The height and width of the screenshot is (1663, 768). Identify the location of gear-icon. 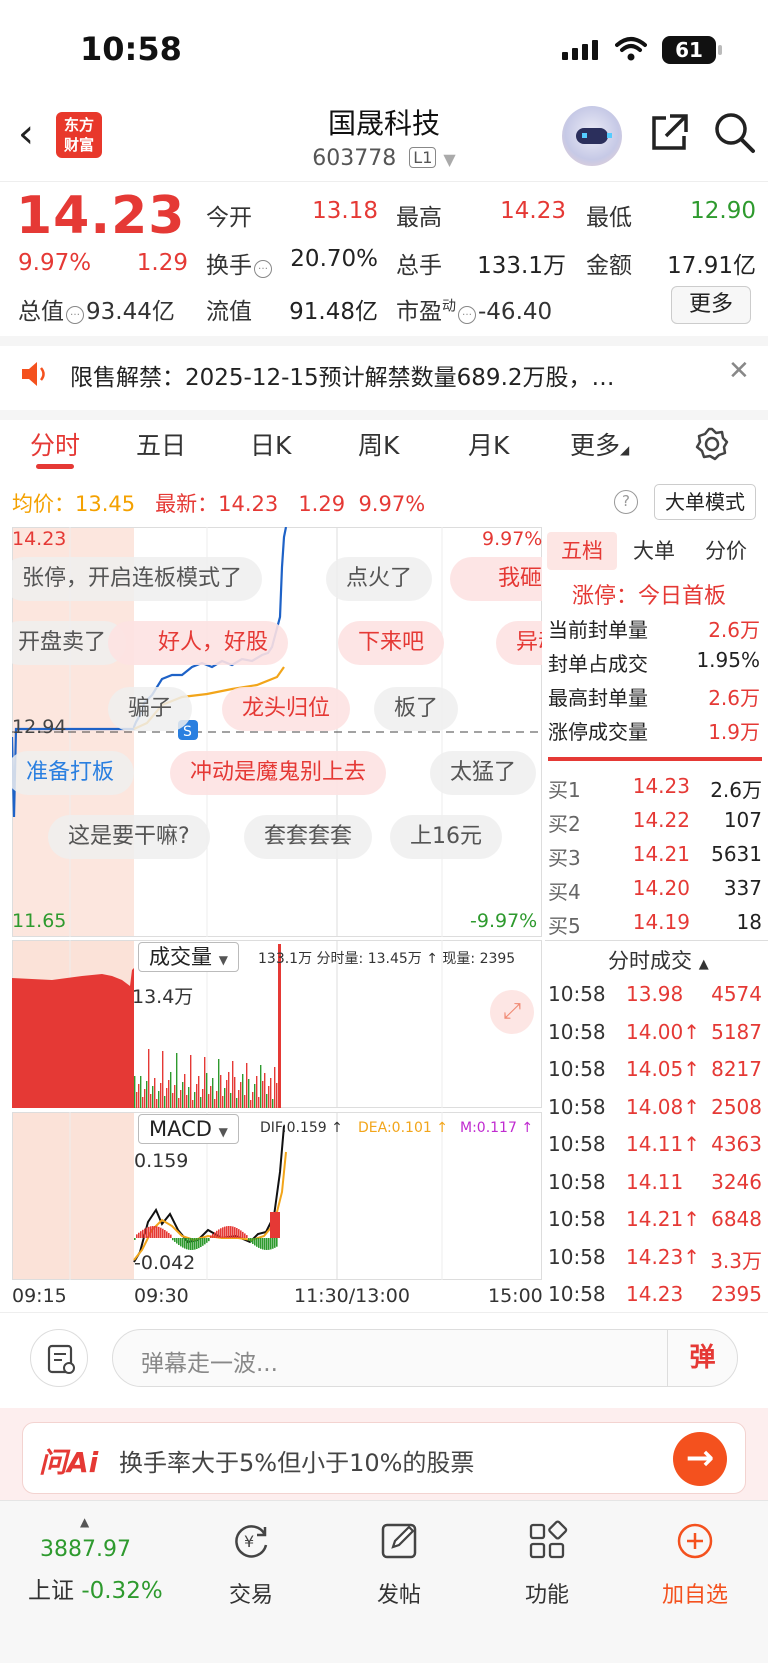
(712, 444).